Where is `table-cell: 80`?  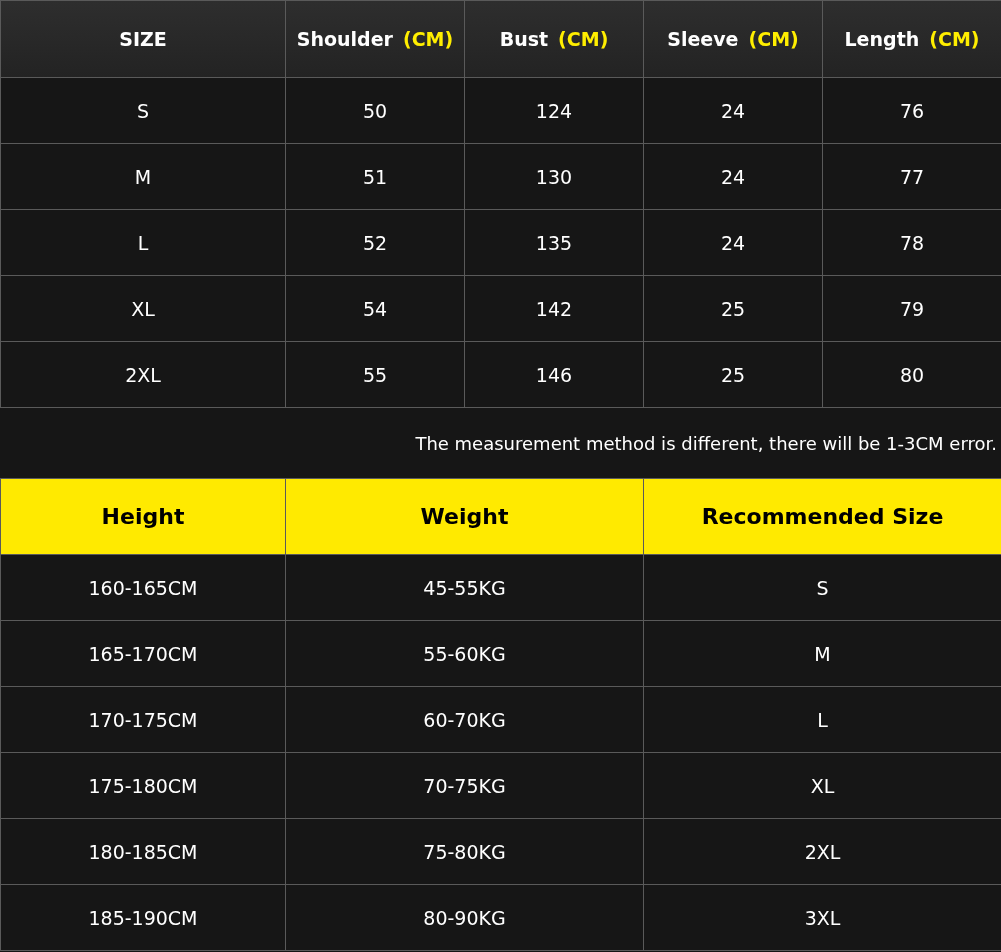
table-cell: 80 is located at coordinates (912, 374).